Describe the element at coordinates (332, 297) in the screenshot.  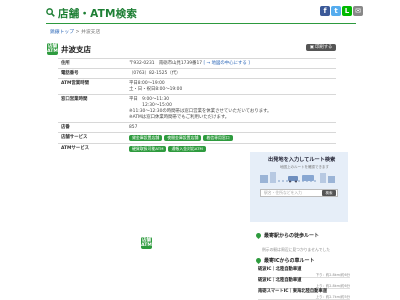
I see `ic-distance: 上り：約2.7km/約5分` at that location.